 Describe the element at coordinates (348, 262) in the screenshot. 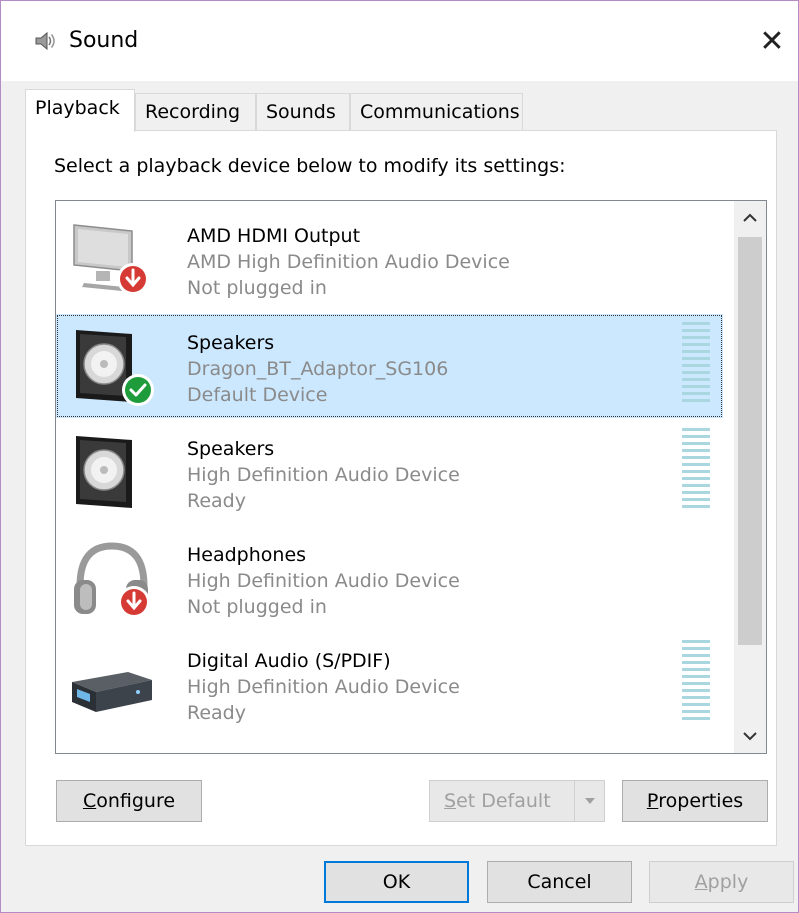

I see `device-description: AMD High Definition Audio Device` at that location.